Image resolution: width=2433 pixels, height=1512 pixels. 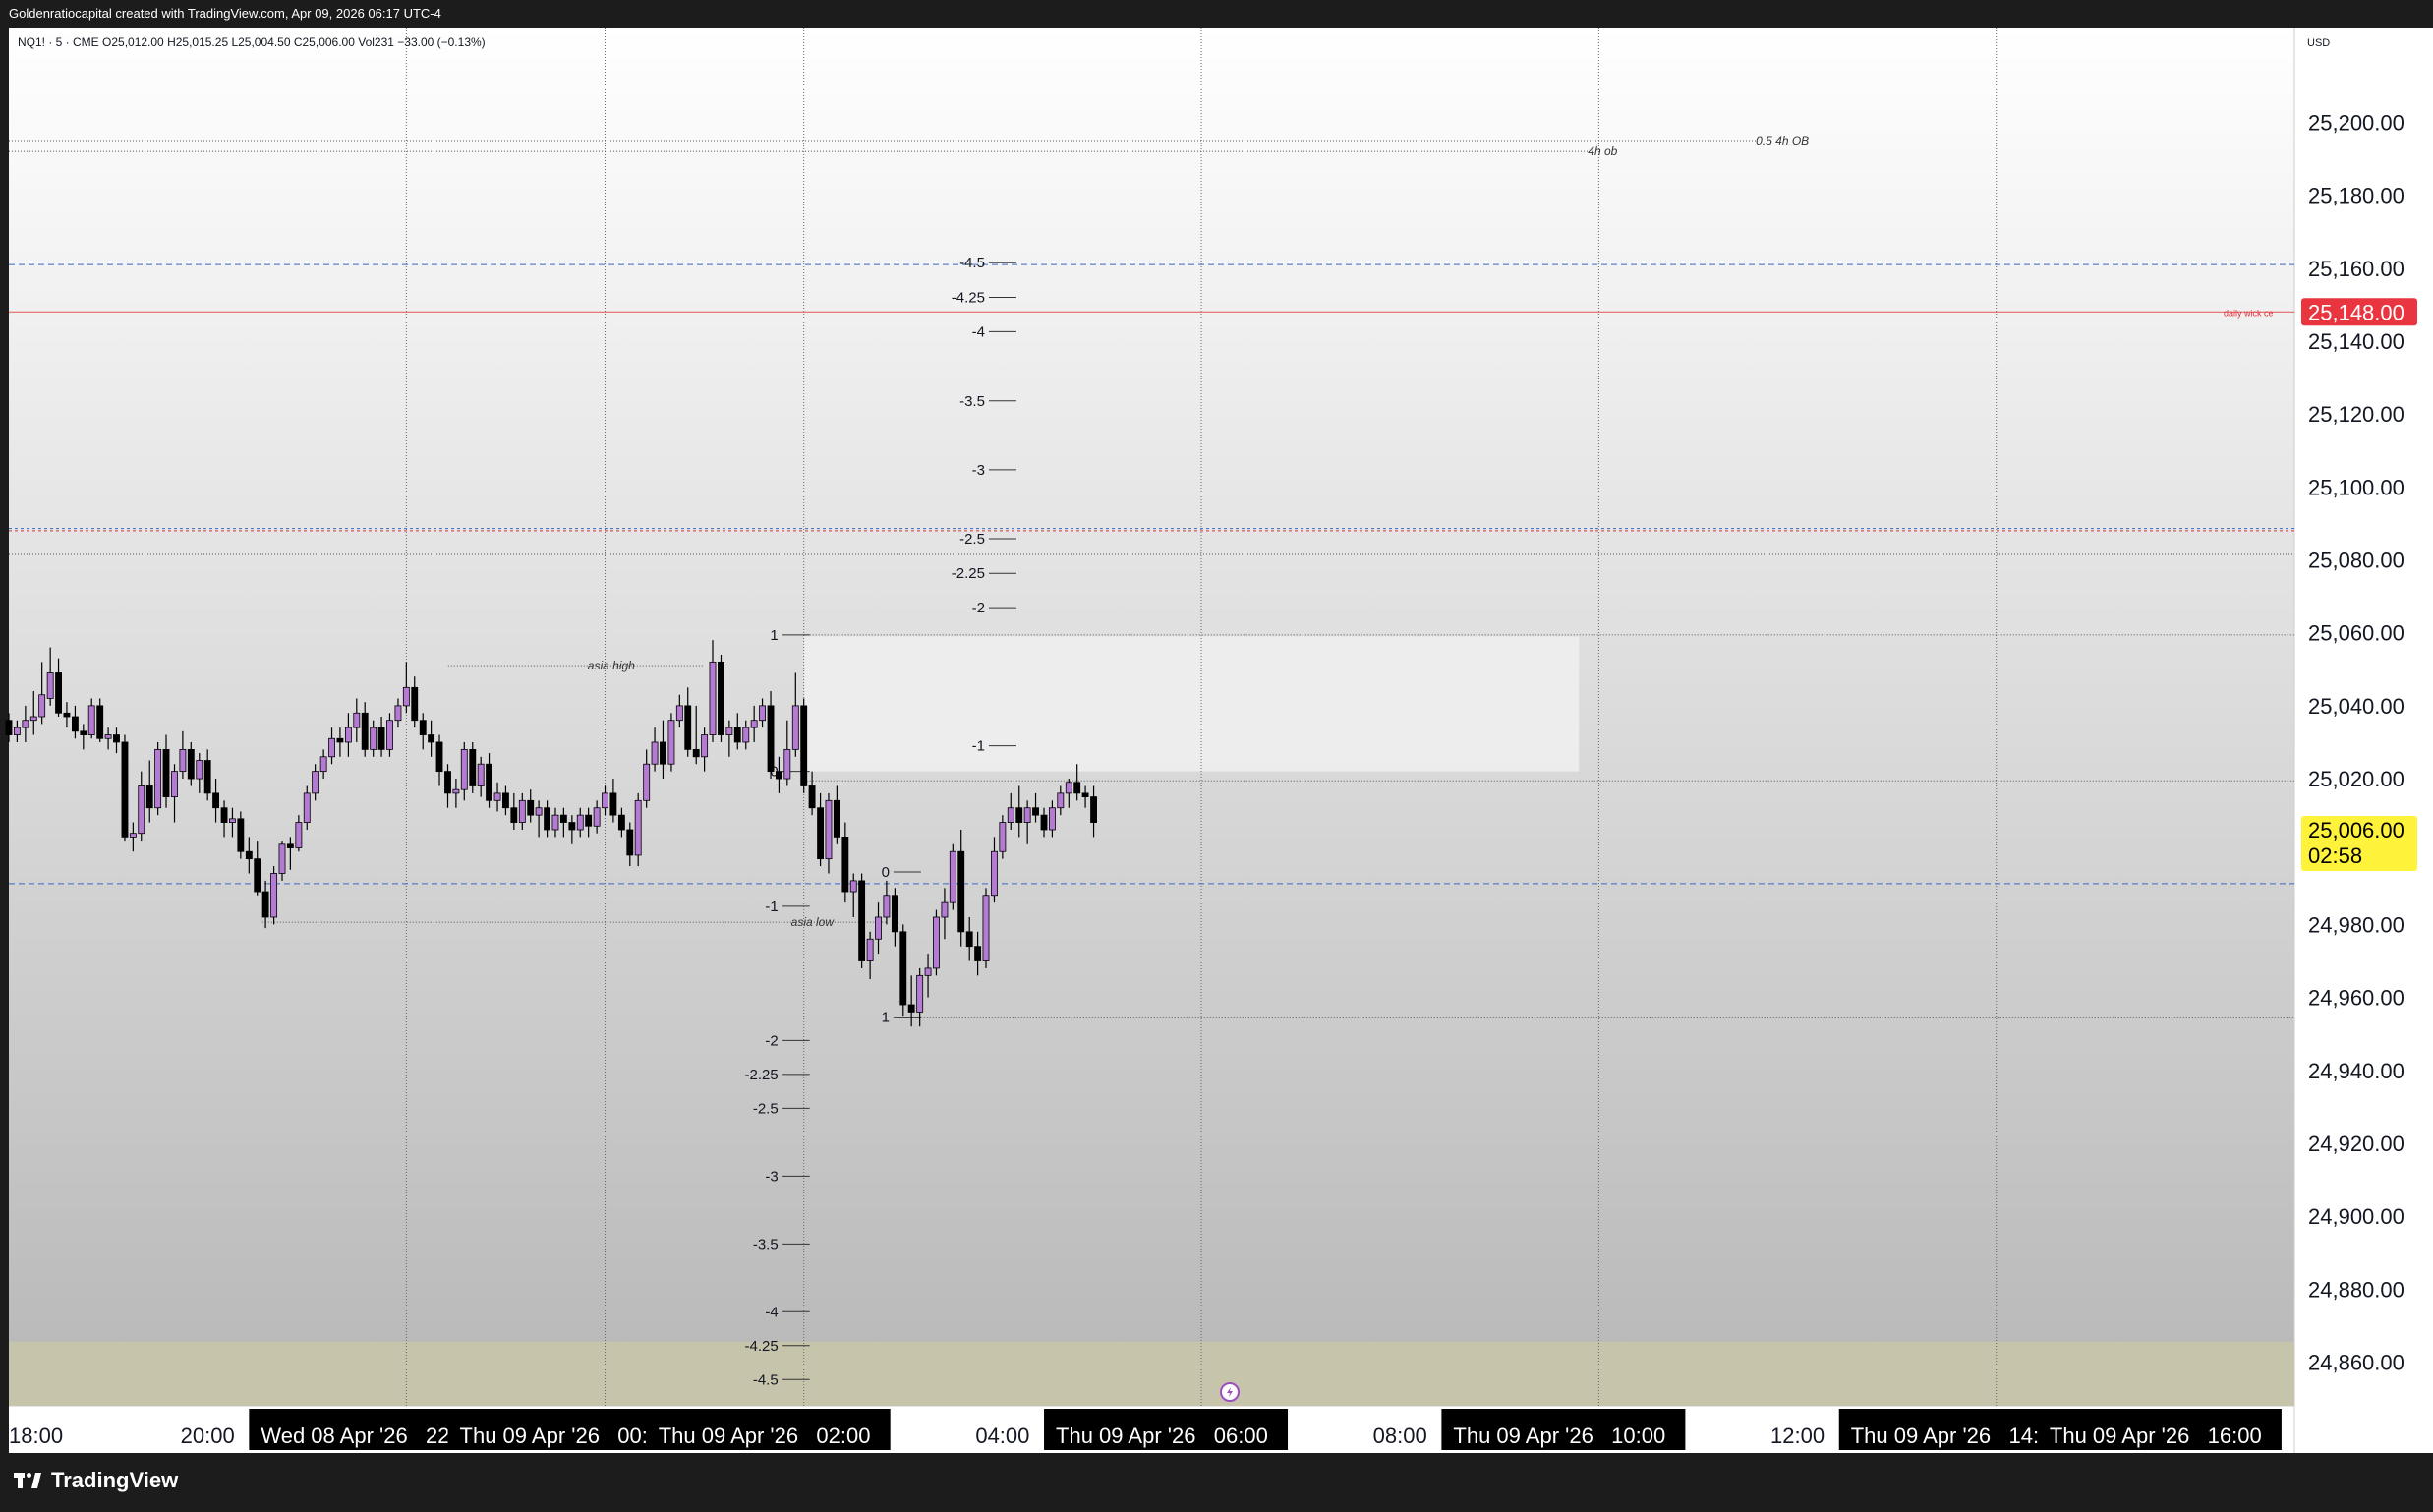 What do you see at coordinates (1559, 1436) in the screenshot?
I see `time-label-boxed: Thu 09 Apr '26 10:00` at bounding box center [1559, 1436].